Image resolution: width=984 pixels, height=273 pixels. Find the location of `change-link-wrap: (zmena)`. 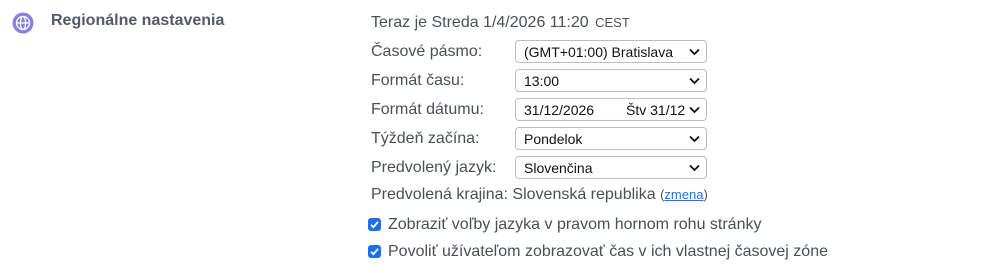

change-link-wrap: (zmena) is located at coordinates (684, 194).